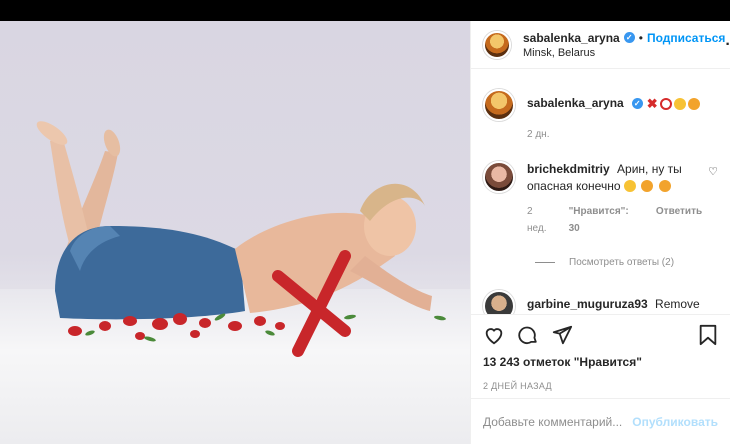  Describe the element at coordinates (713, 201) in the screenshot. I see `comment-heart-icon: ♡` at that location.